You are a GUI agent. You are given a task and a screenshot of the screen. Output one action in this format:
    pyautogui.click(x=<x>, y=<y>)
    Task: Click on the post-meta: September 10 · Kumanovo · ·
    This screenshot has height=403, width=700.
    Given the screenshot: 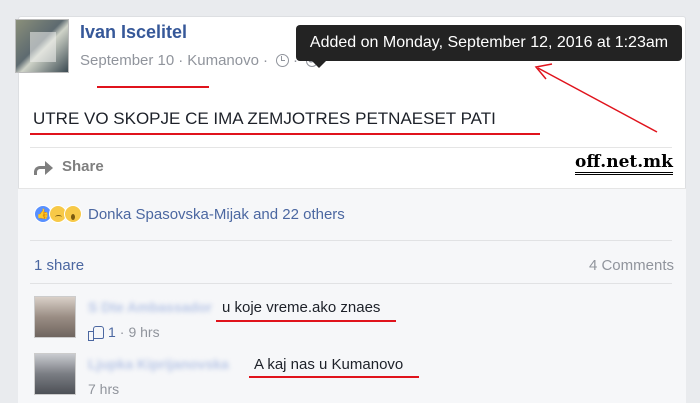 What is the action you would take?
    pyautogui.click(x=199, y=60)
    